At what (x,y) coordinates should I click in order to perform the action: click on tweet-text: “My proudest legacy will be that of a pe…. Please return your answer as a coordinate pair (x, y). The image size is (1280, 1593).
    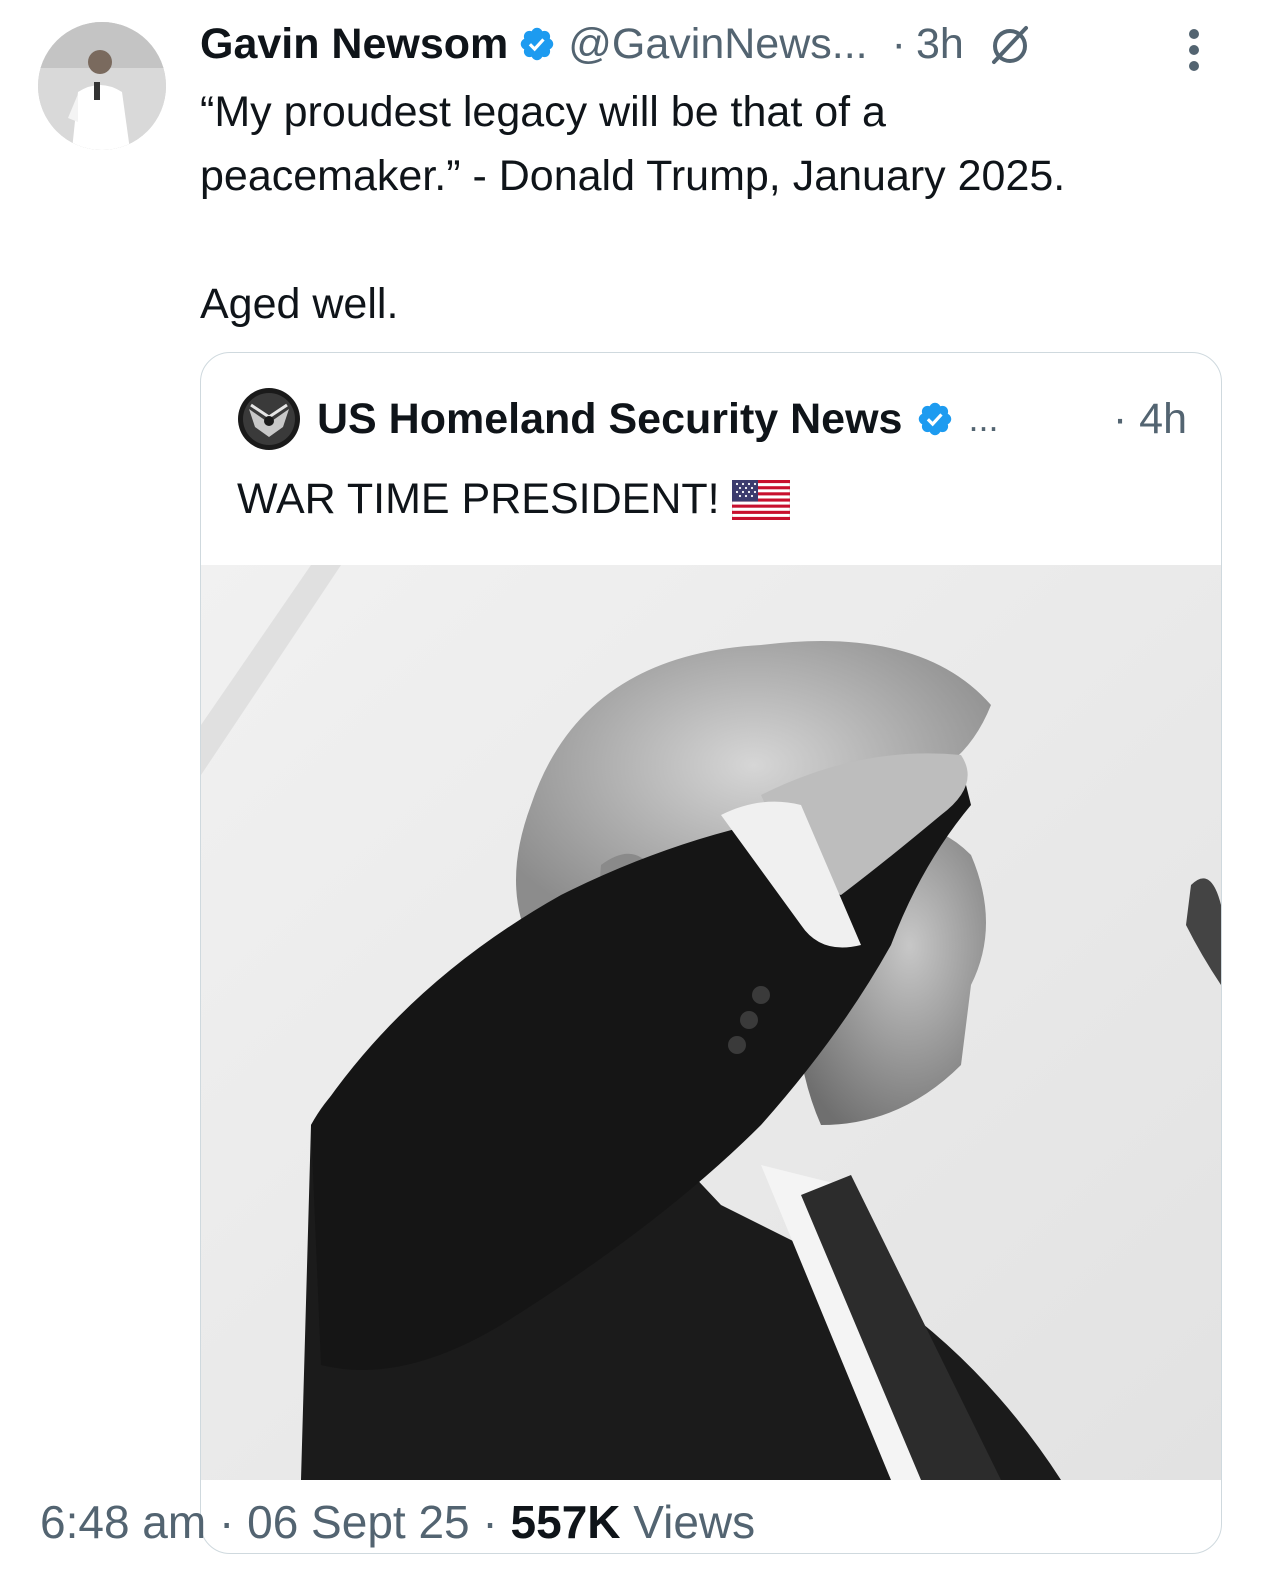
    Looking at the image, I should click on (633, 208).